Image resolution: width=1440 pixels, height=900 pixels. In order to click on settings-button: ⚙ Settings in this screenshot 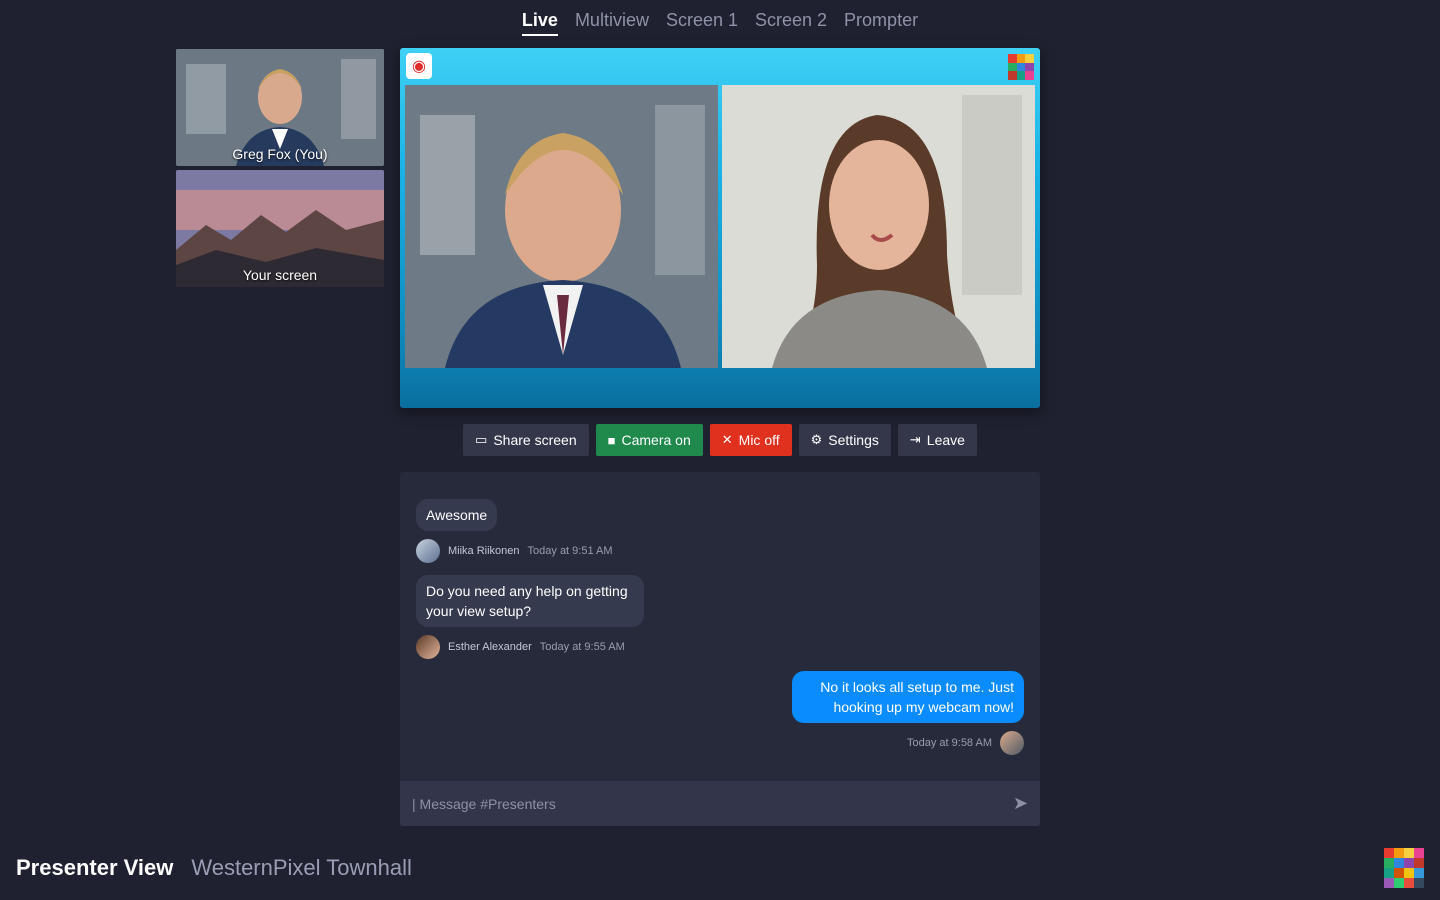, I will do `click(844, 440)`.